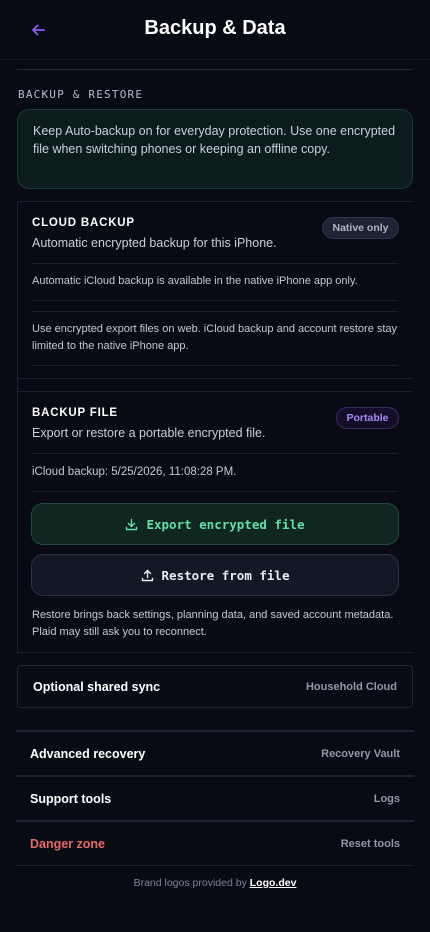 Image resolution: width=430 pixels, height=932 pixels. Describe the element at coordinates (97, 686) in the screenshot. I see `shared-sync-label: Optional shared sync` at that location.